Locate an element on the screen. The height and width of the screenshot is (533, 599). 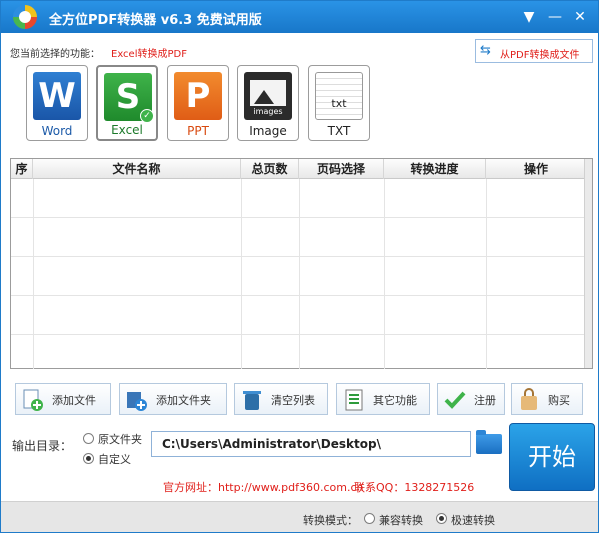
other-functions-label: 其它功能 is located at coordinates (395, 400).